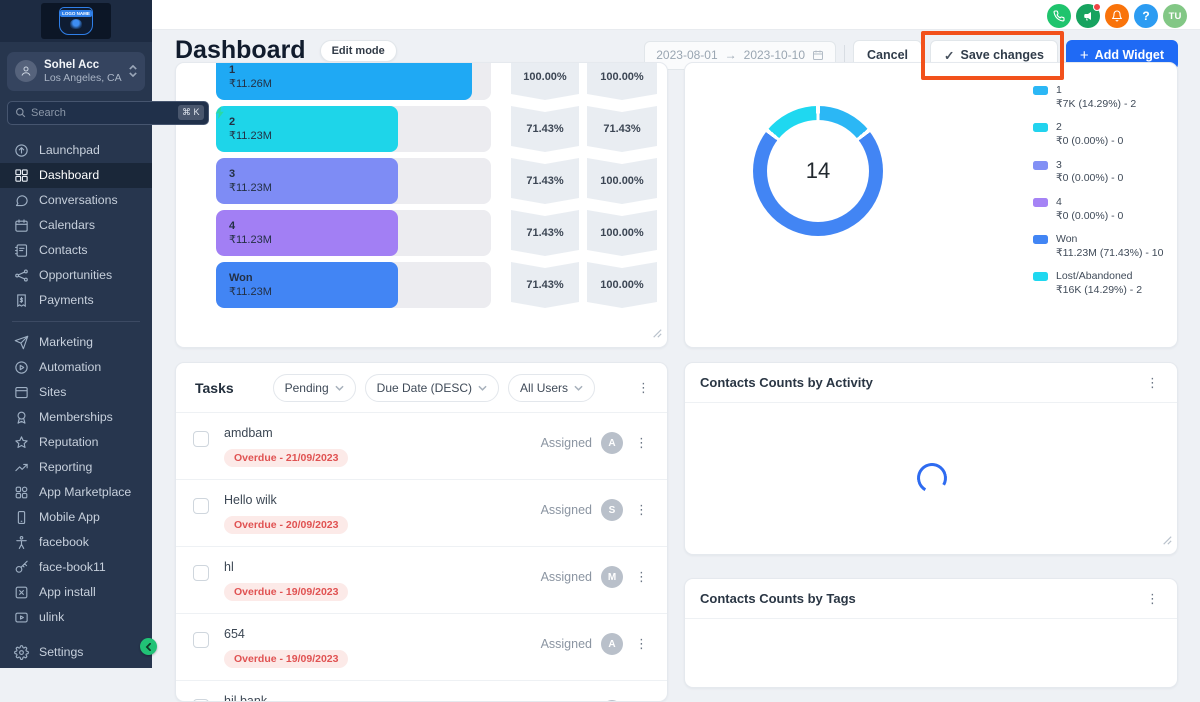 This screenshot has height=702, width=1200. What do you see at coordinates (1146, 16) in the screenshot?
I see `help-icon: ?` at bounding box center [1146, 16].